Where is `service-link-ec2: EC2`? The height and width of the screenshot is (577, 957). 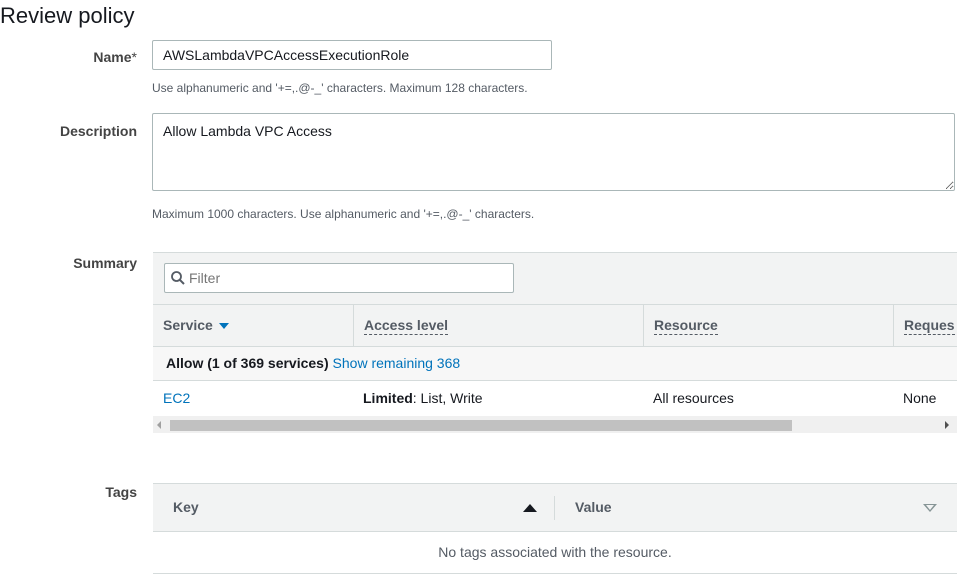
service-link-ec2: EC2 is located at coordinates (176, 398).